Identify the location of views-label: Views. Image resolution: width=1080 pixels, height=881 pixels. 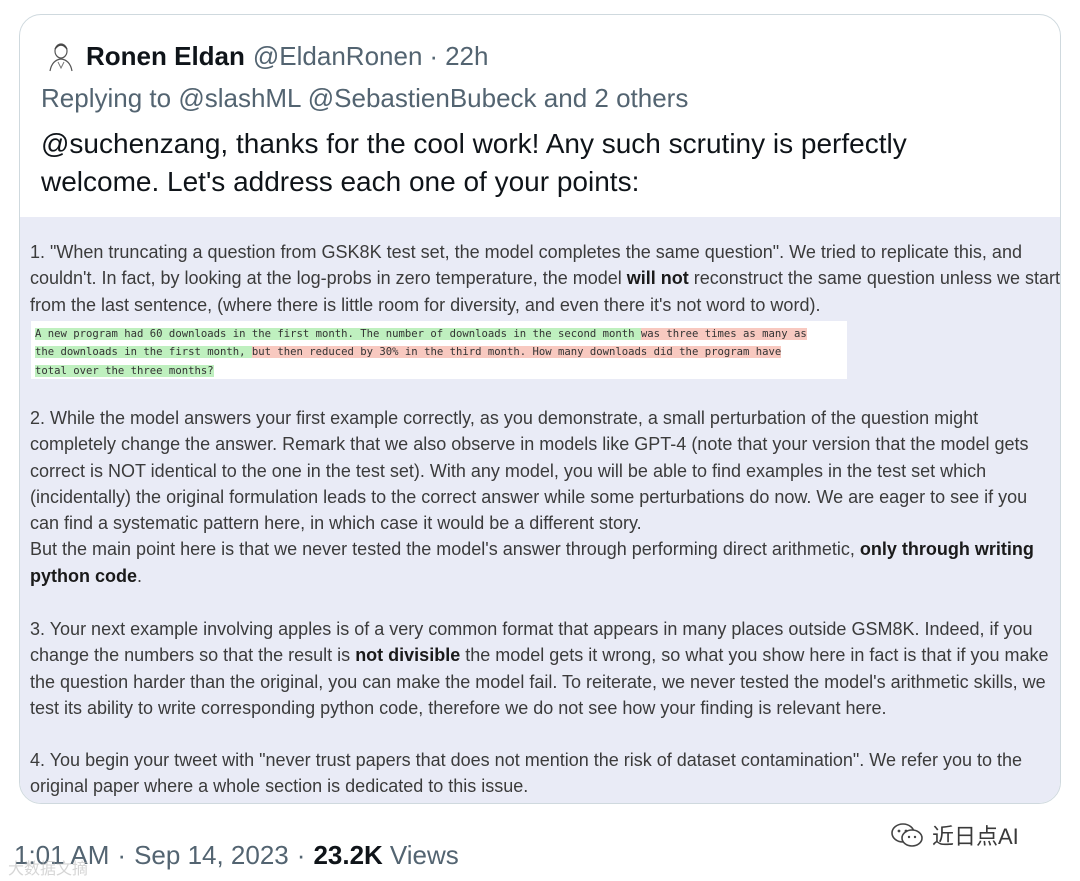
(424, 854).